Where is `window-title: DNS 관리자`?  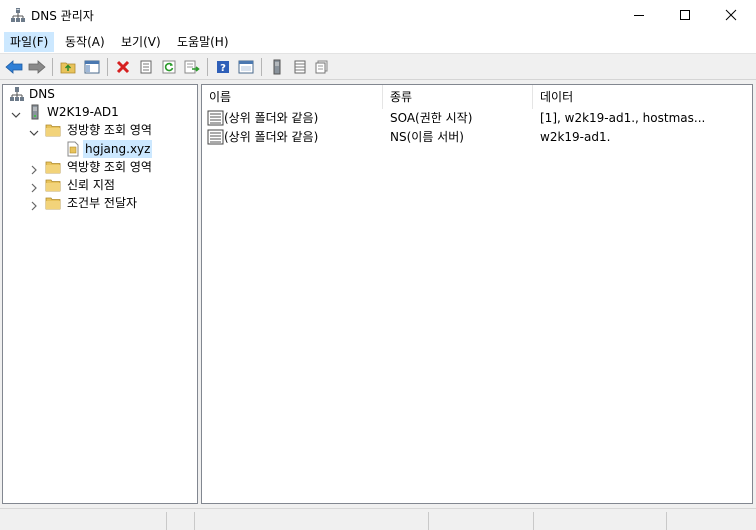
window-title: DNS 관리자 is located at coordinates (62, 16).